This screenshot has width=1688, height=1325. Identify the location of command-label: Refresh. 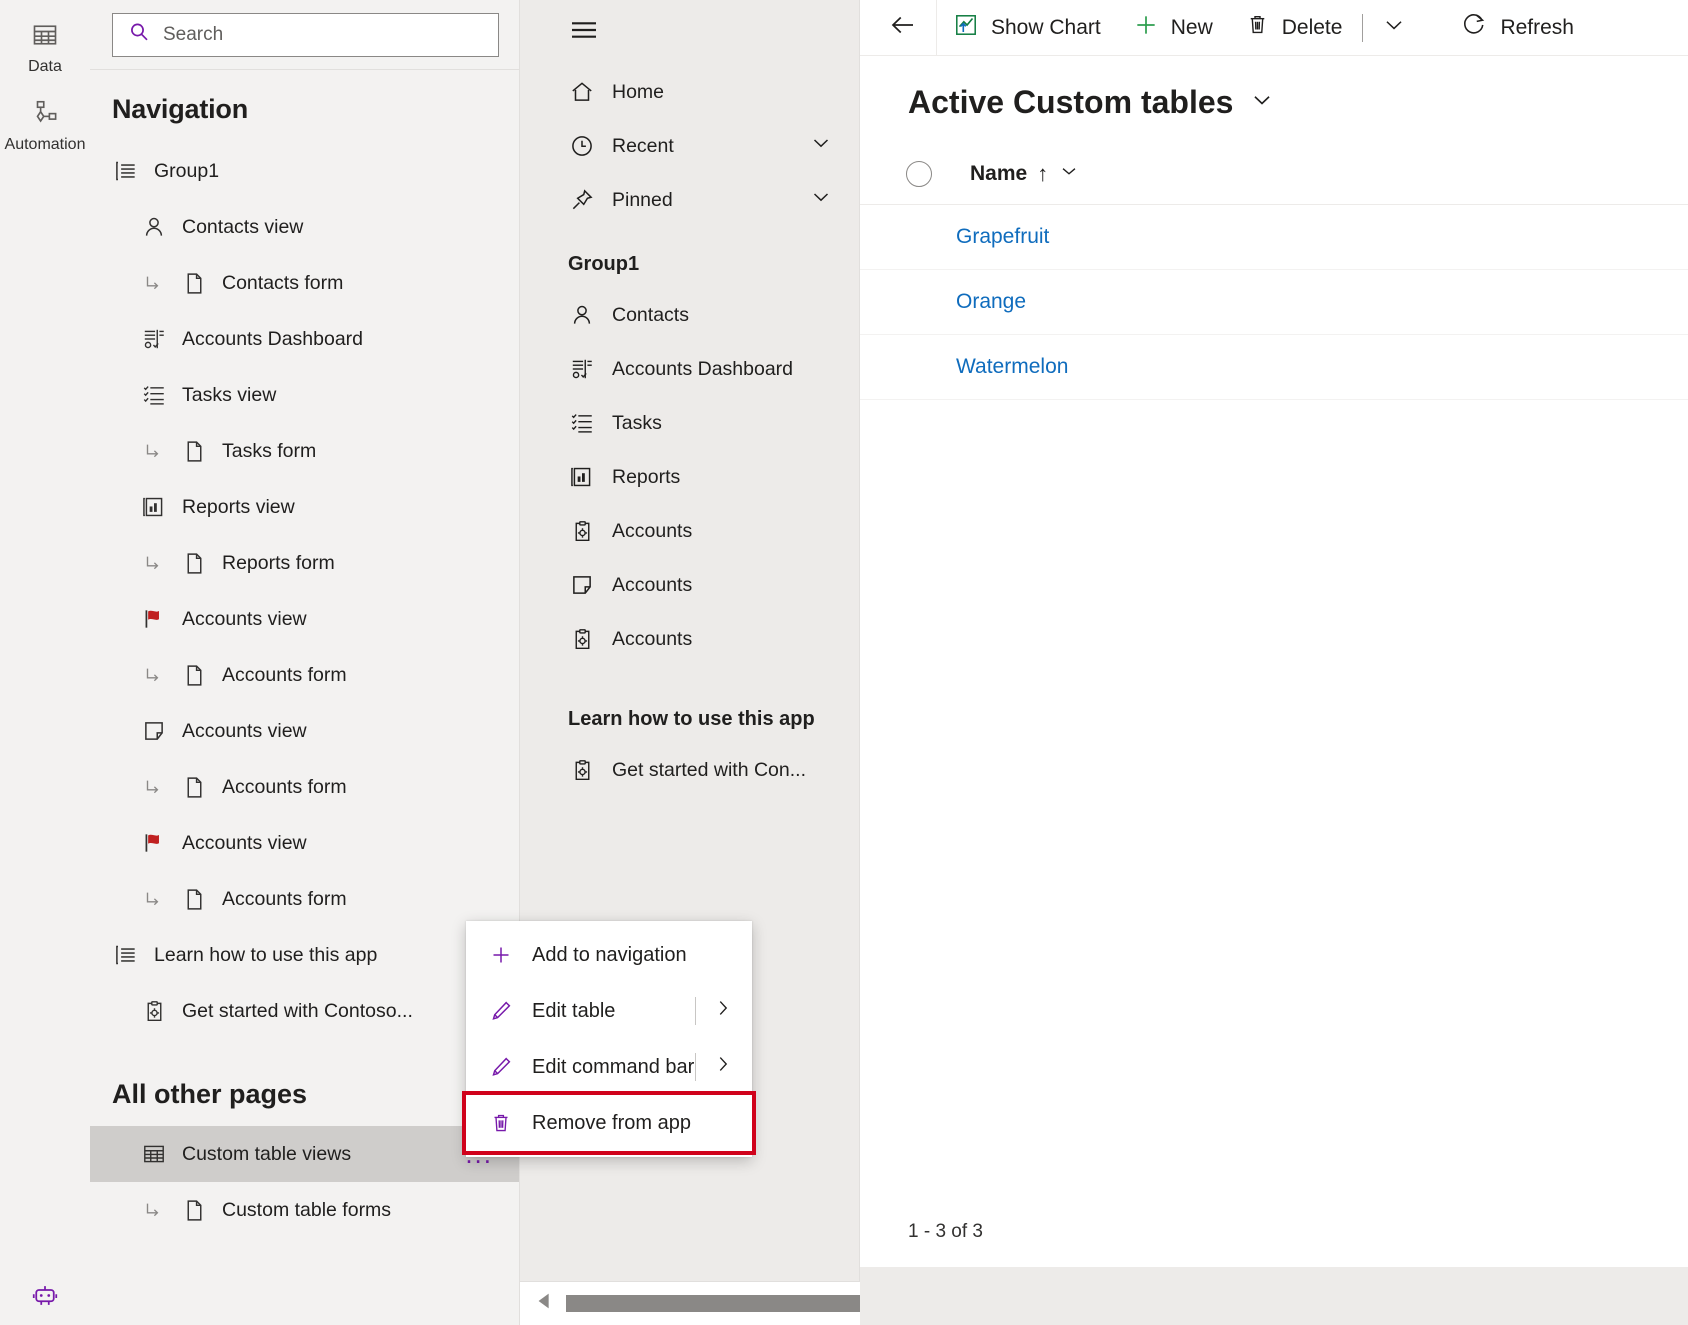
(1537, 27).